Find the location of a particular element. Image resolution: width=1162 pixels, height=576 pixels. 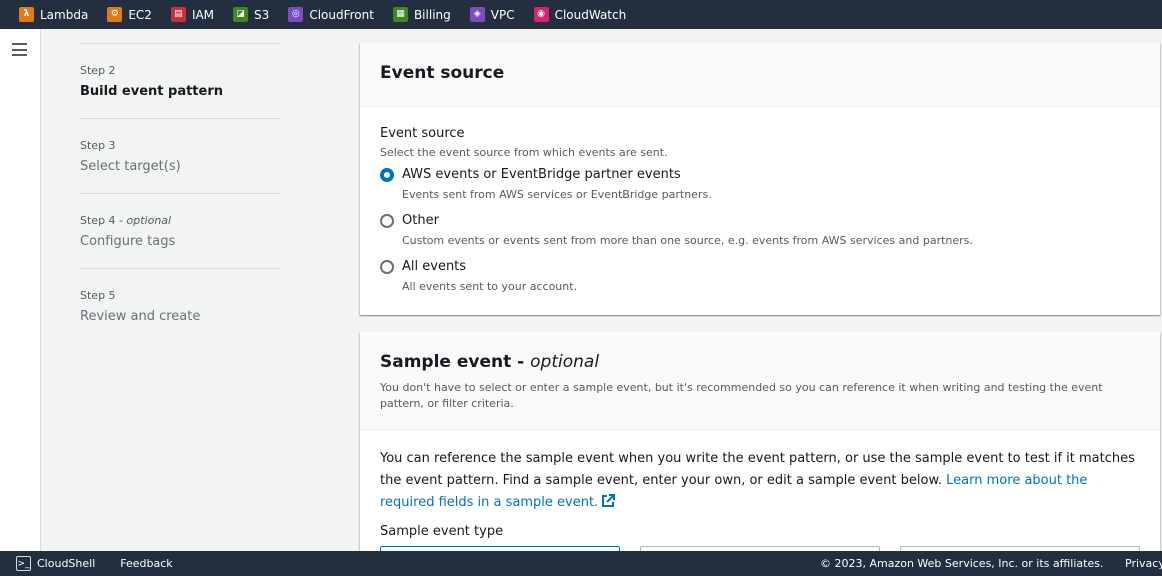

step-number: Step 2 is located at coordinates (98, 70).